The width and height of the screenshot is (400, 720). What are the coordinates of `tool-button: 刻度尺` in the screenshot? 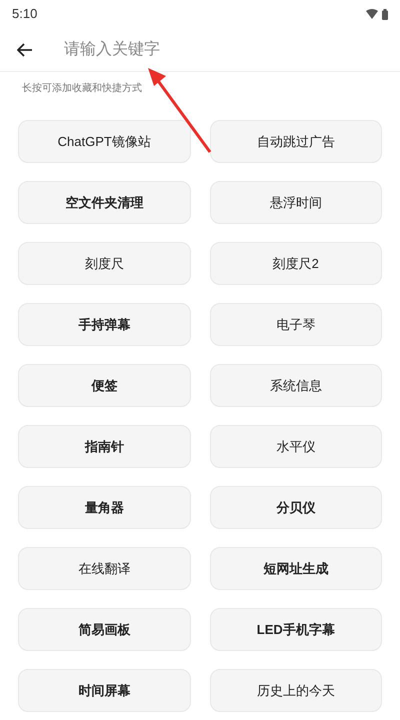 It's located at (104, 263).